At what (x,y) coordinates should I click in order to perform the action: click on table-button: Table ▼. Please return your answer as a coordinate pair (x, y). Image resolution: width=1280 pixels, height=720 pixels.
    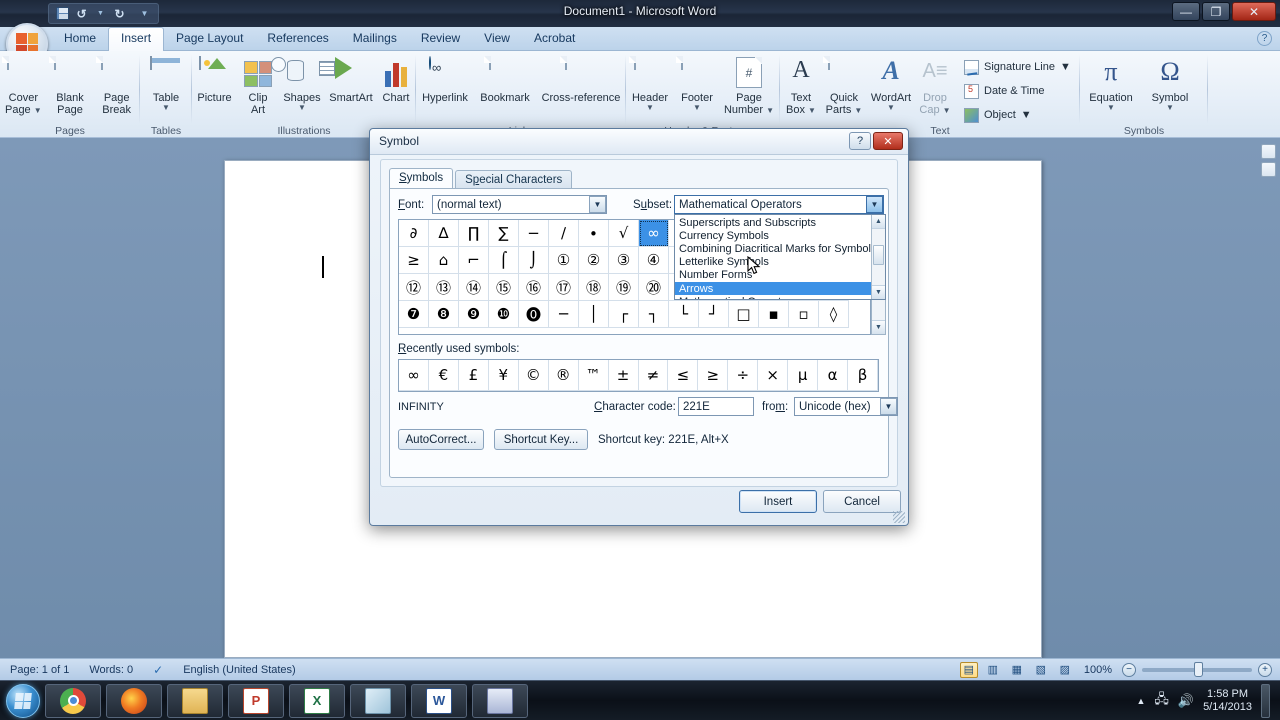
    Looking at the image, I should click on (166, 83).